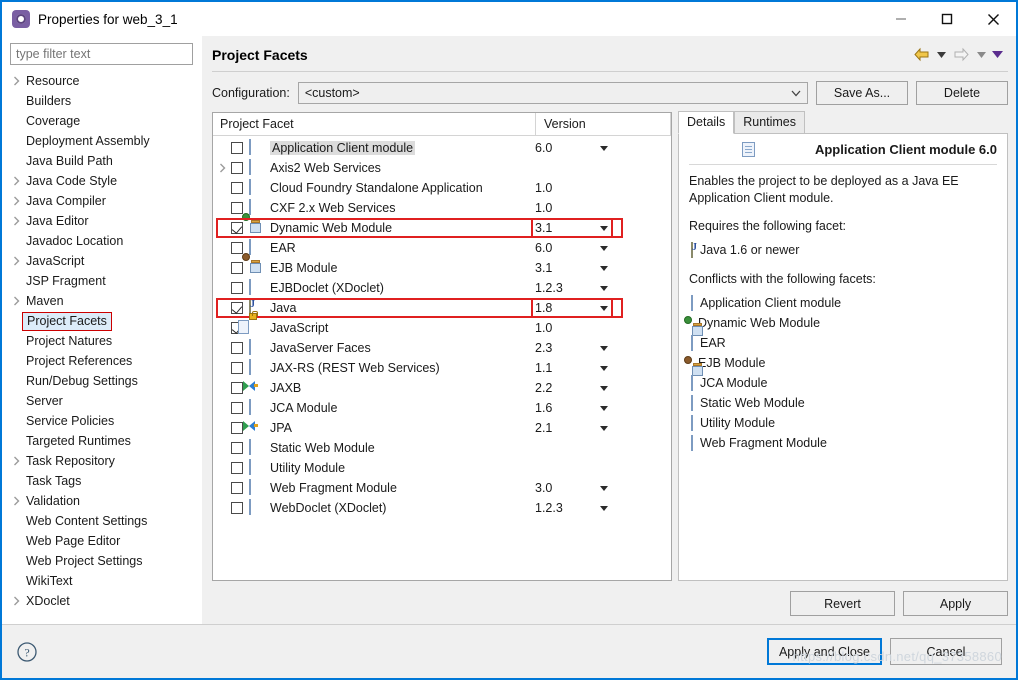  I want to click on facet-row: Static Web Module, so click(442, 448).